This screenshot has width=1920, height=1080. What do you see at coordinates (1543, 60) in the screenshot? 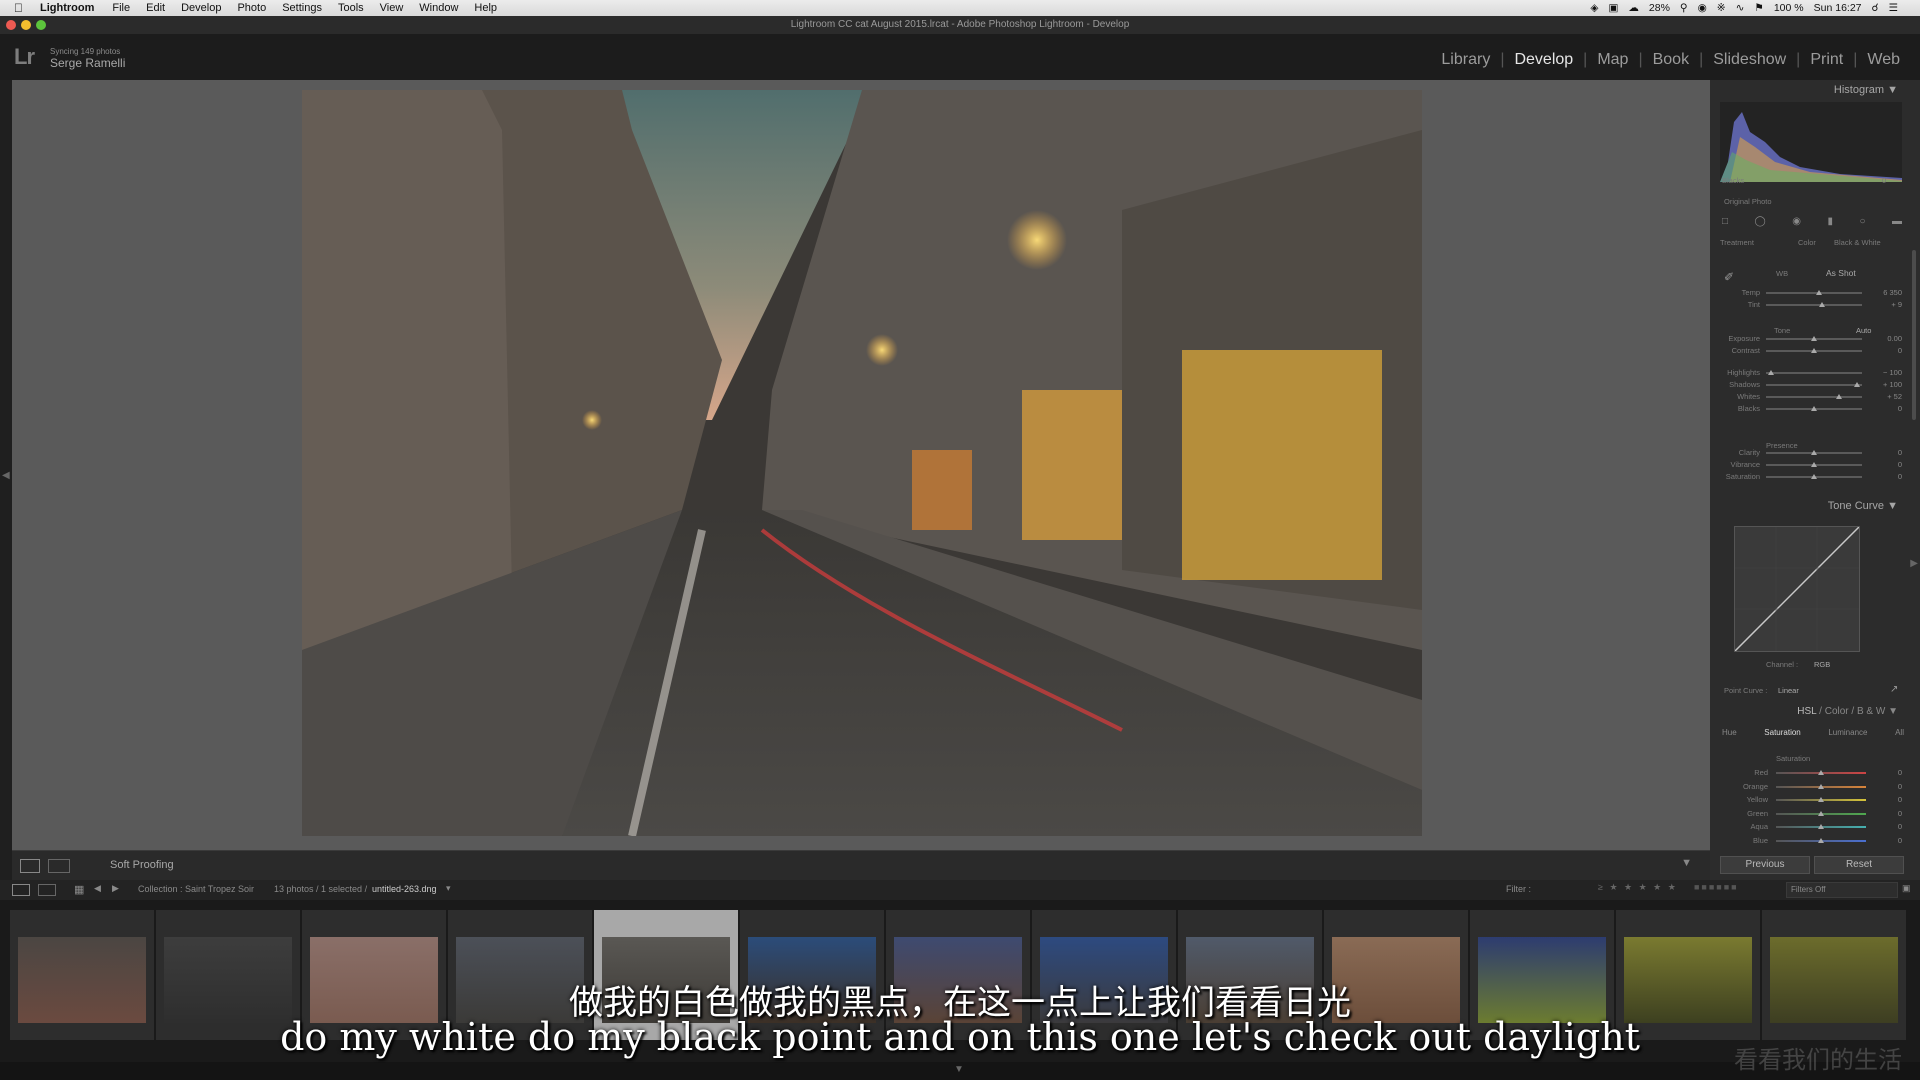
I see `module-develop: Develop` at bounding box center [1543, 60].